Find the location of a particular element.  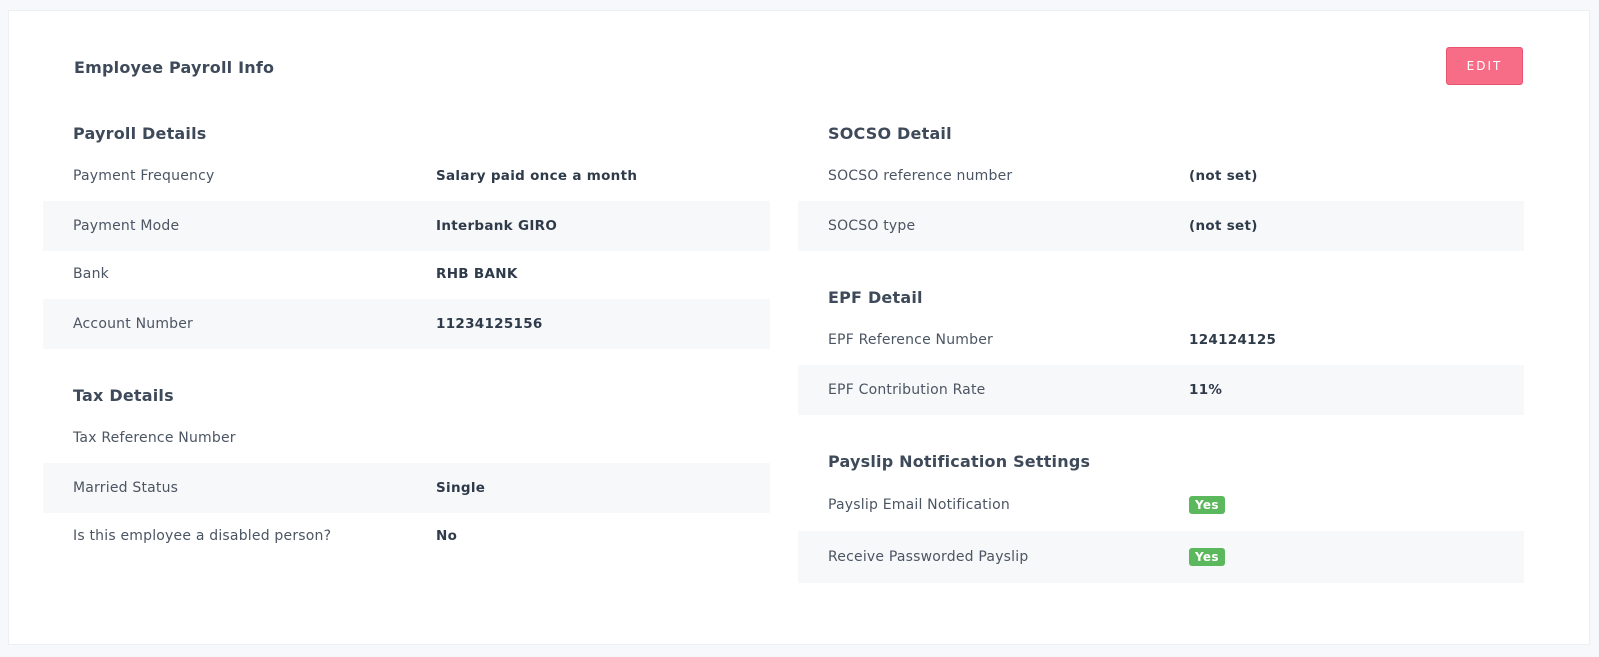

row-value: Single is located at coordinates (461, 488).